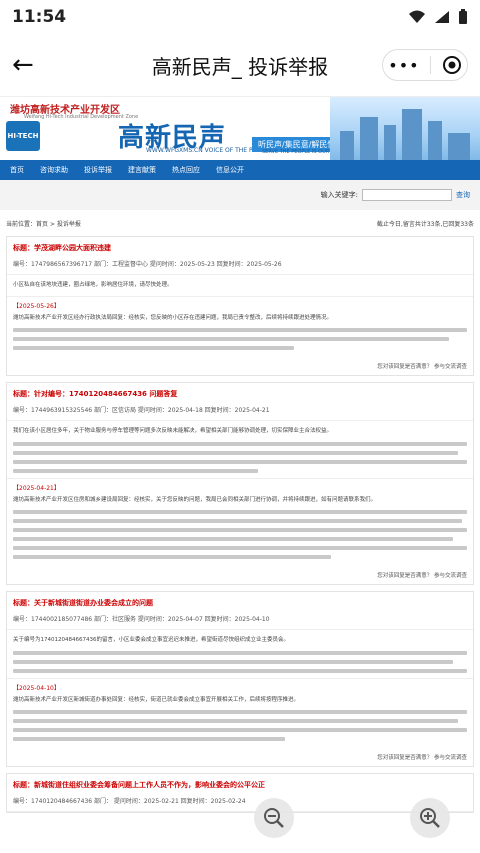 The width and height of the screenshot is (480, 853). I want to click on capsule-divider, so click(431, 65).